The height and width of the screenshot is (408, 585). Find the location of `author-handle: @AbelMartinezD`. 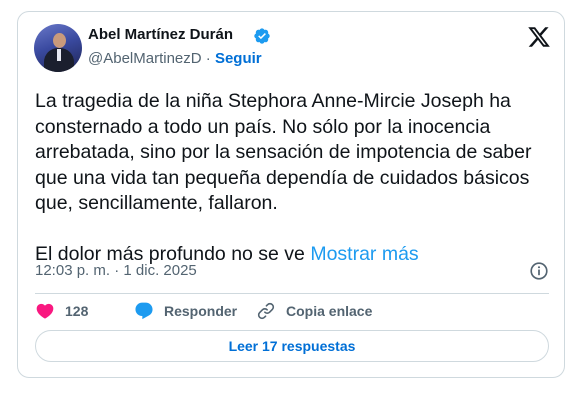

author-handle: @AbelMartinezD is located at coordinates (145, 58).